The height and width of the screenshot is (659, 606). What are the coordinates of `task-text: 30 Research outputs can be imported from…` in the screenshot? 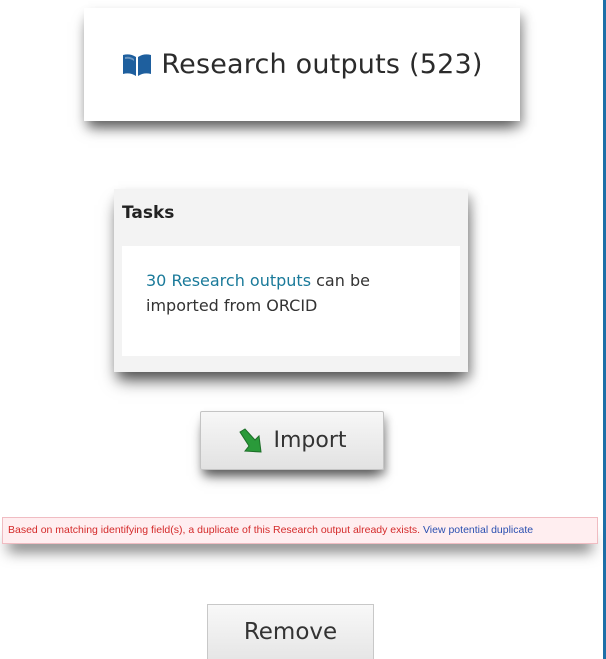 It's located at (296, 293).